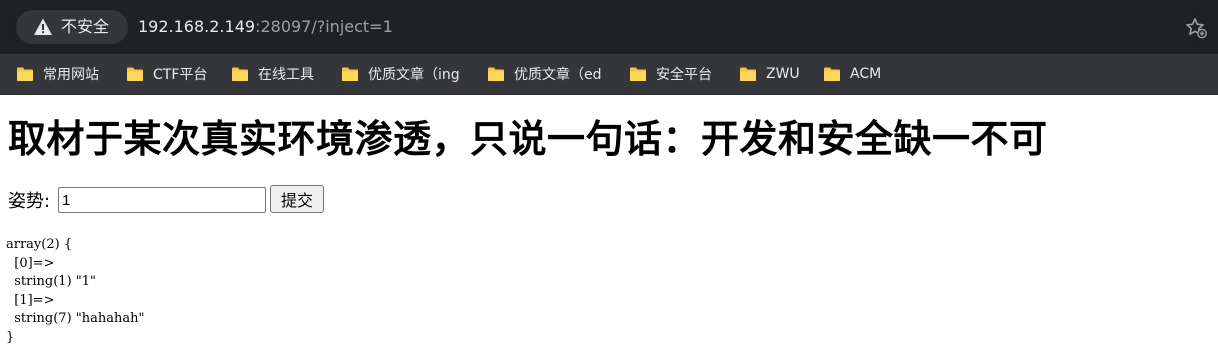 The width and height of the screenshot is (1218, 347). Describe the element at coordinates (286, 75) in the screenshot. I see `bookmark-label: 在线工具` at that location.